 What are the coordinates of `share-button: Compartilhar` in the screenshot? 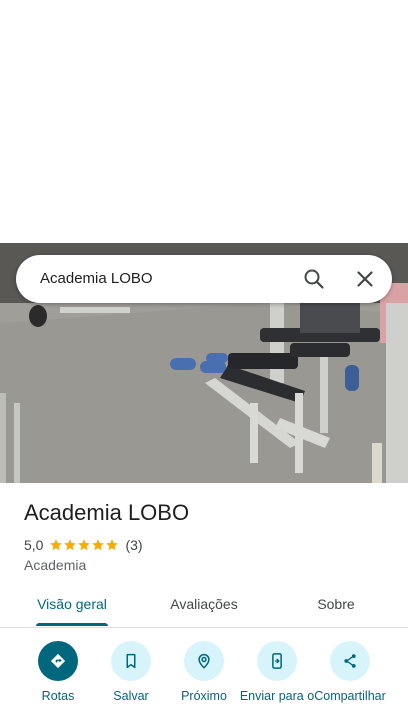 It's located at (350, 672).